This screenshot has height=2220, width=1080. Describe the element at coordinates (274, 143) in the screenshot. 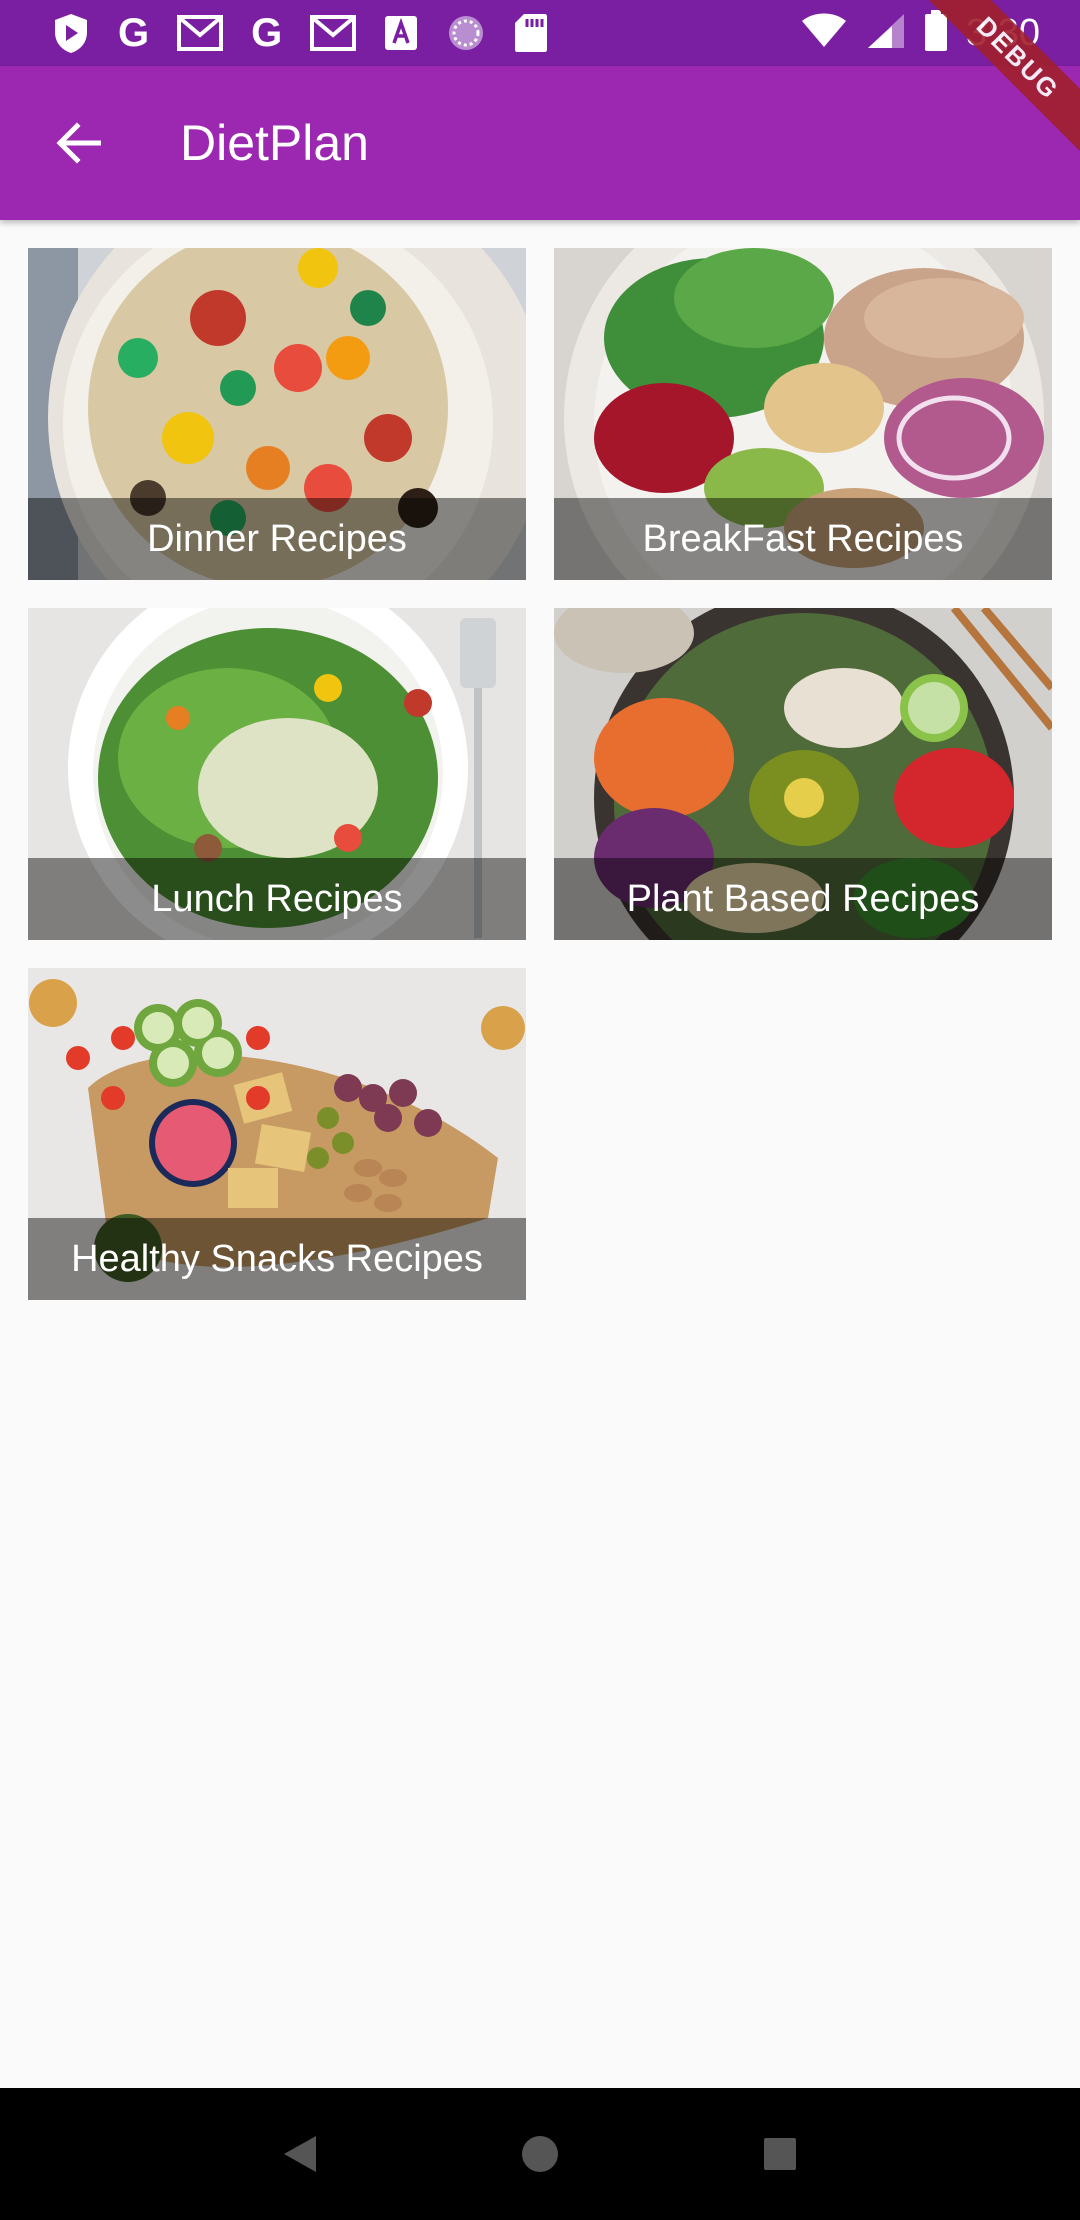

I see `page-title: DietPlan` at that location.